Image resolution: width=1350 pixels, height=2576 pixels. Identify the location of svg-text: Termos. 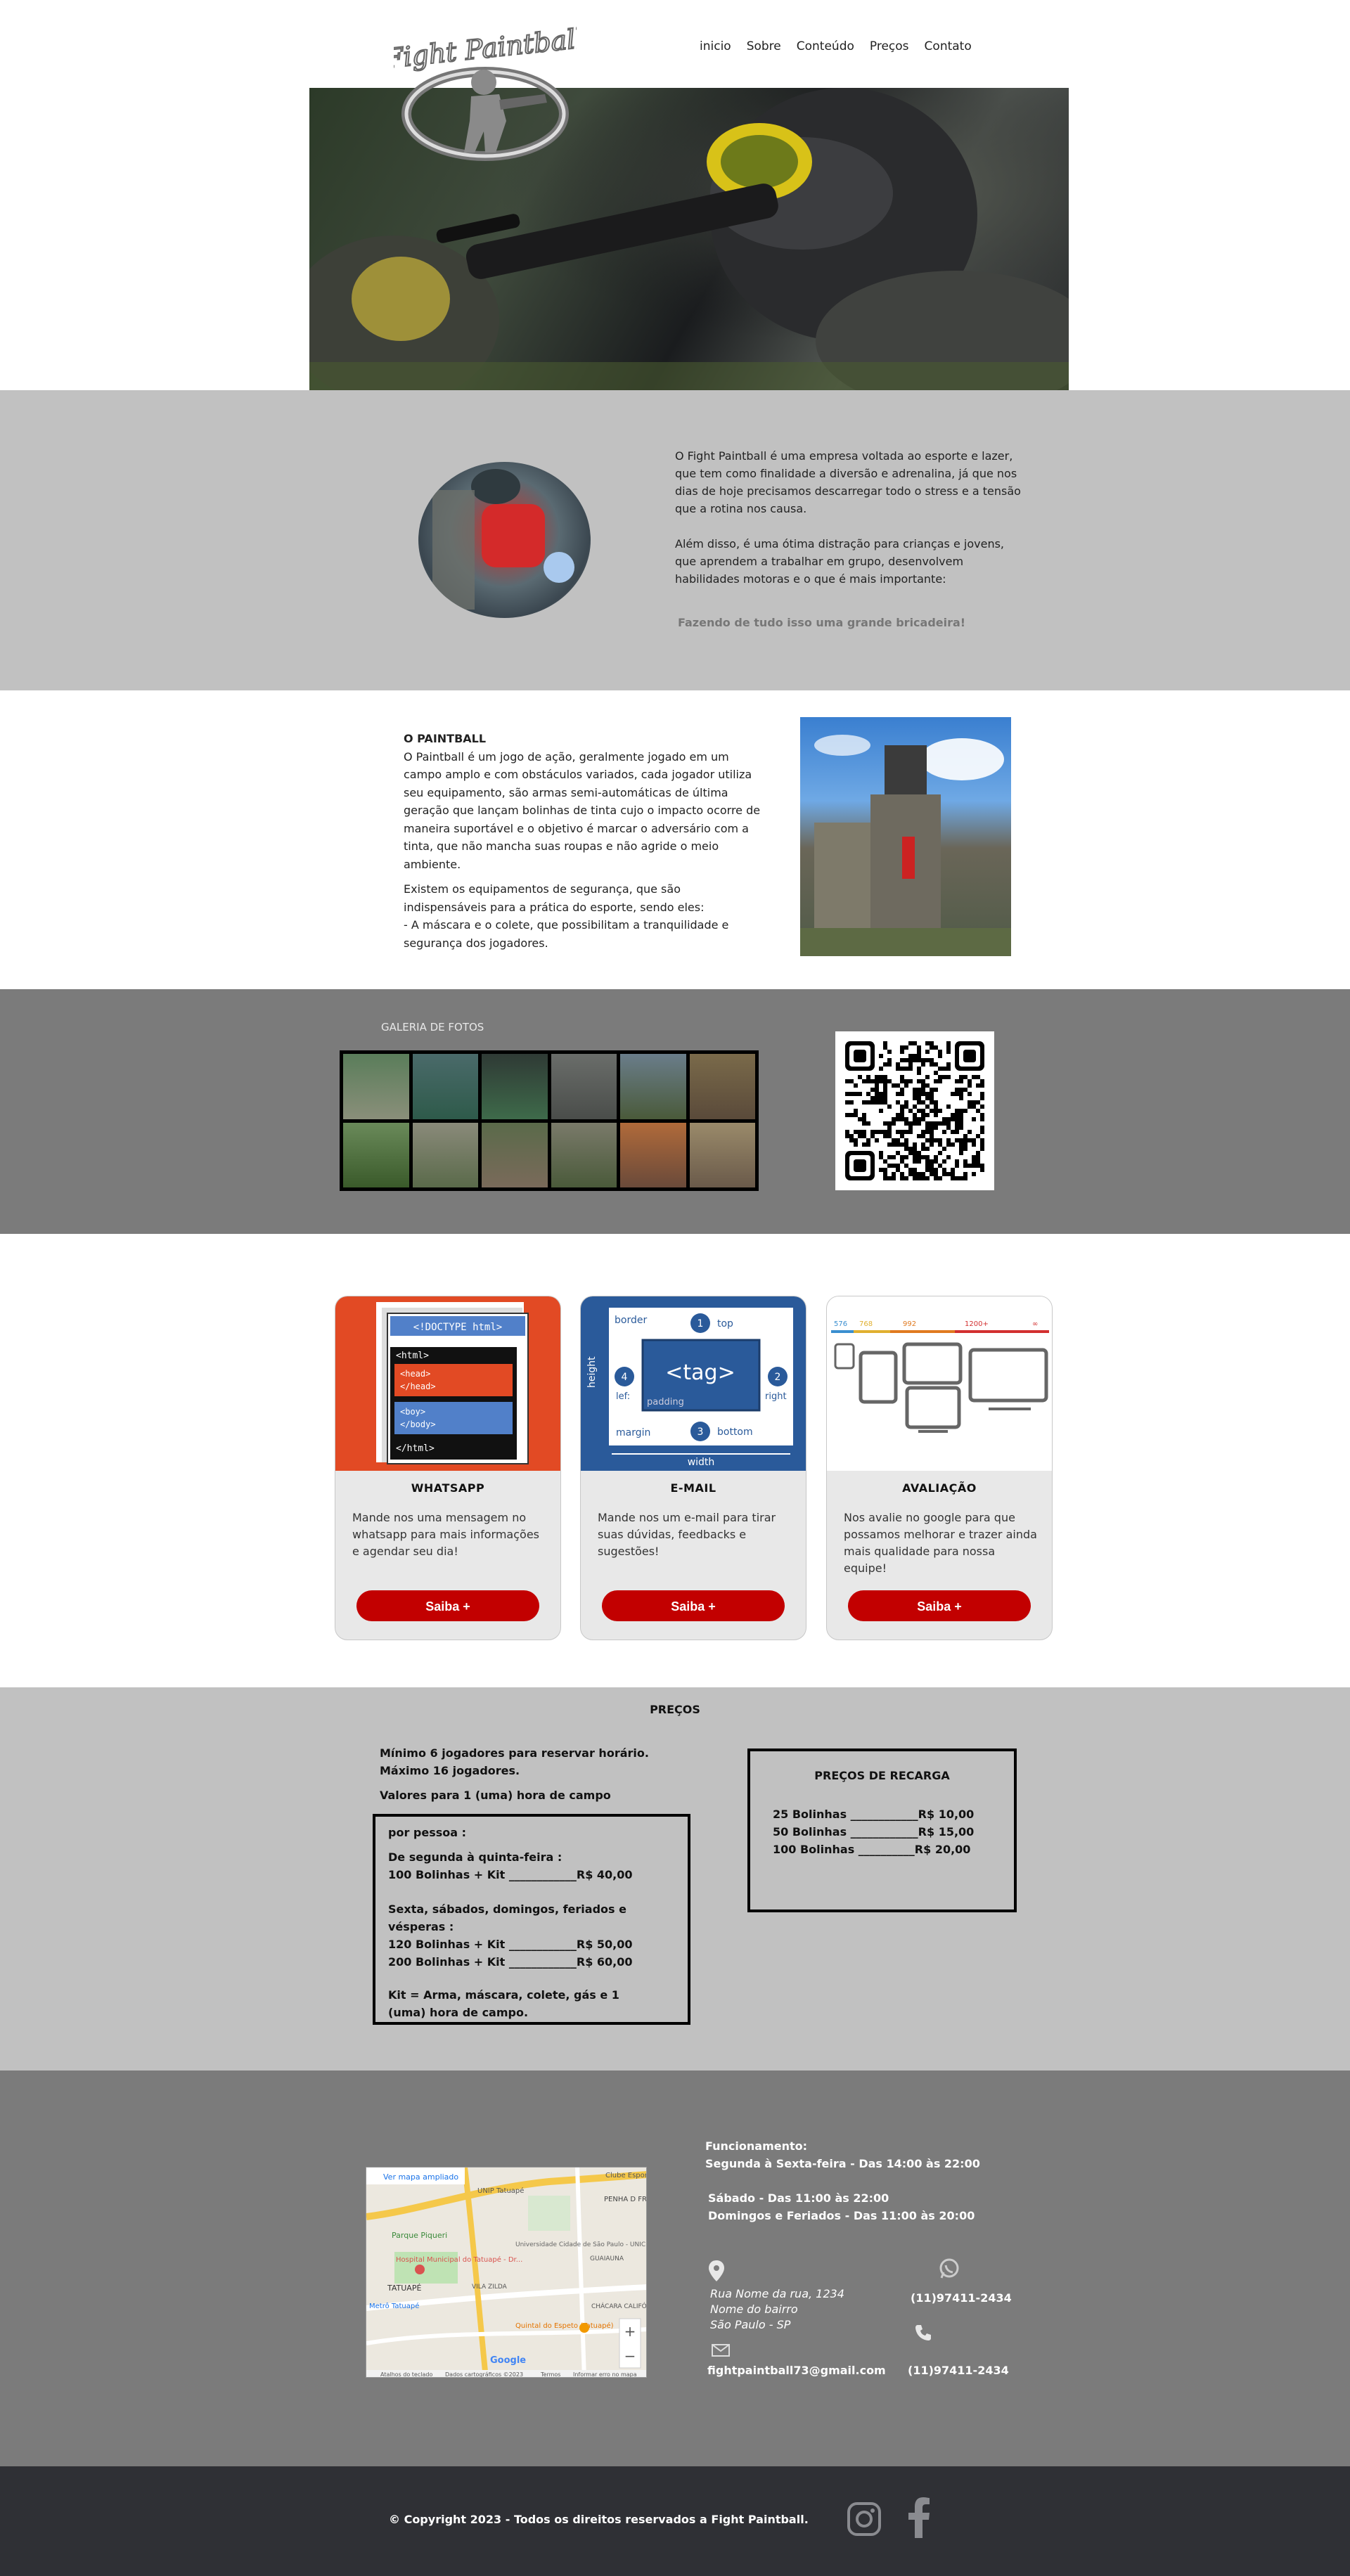
(550, 2374).